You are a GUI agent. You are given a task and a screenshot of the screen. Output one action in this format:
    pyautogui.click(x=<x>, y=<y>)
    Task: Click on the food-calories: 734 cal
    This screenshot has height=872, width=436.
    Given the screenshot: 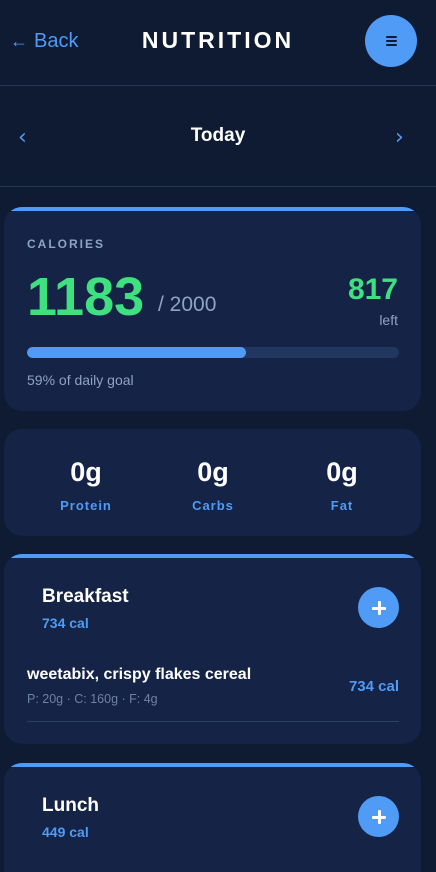 What is the action you would take?
    pyautogui.click(x=373, y=686)
    